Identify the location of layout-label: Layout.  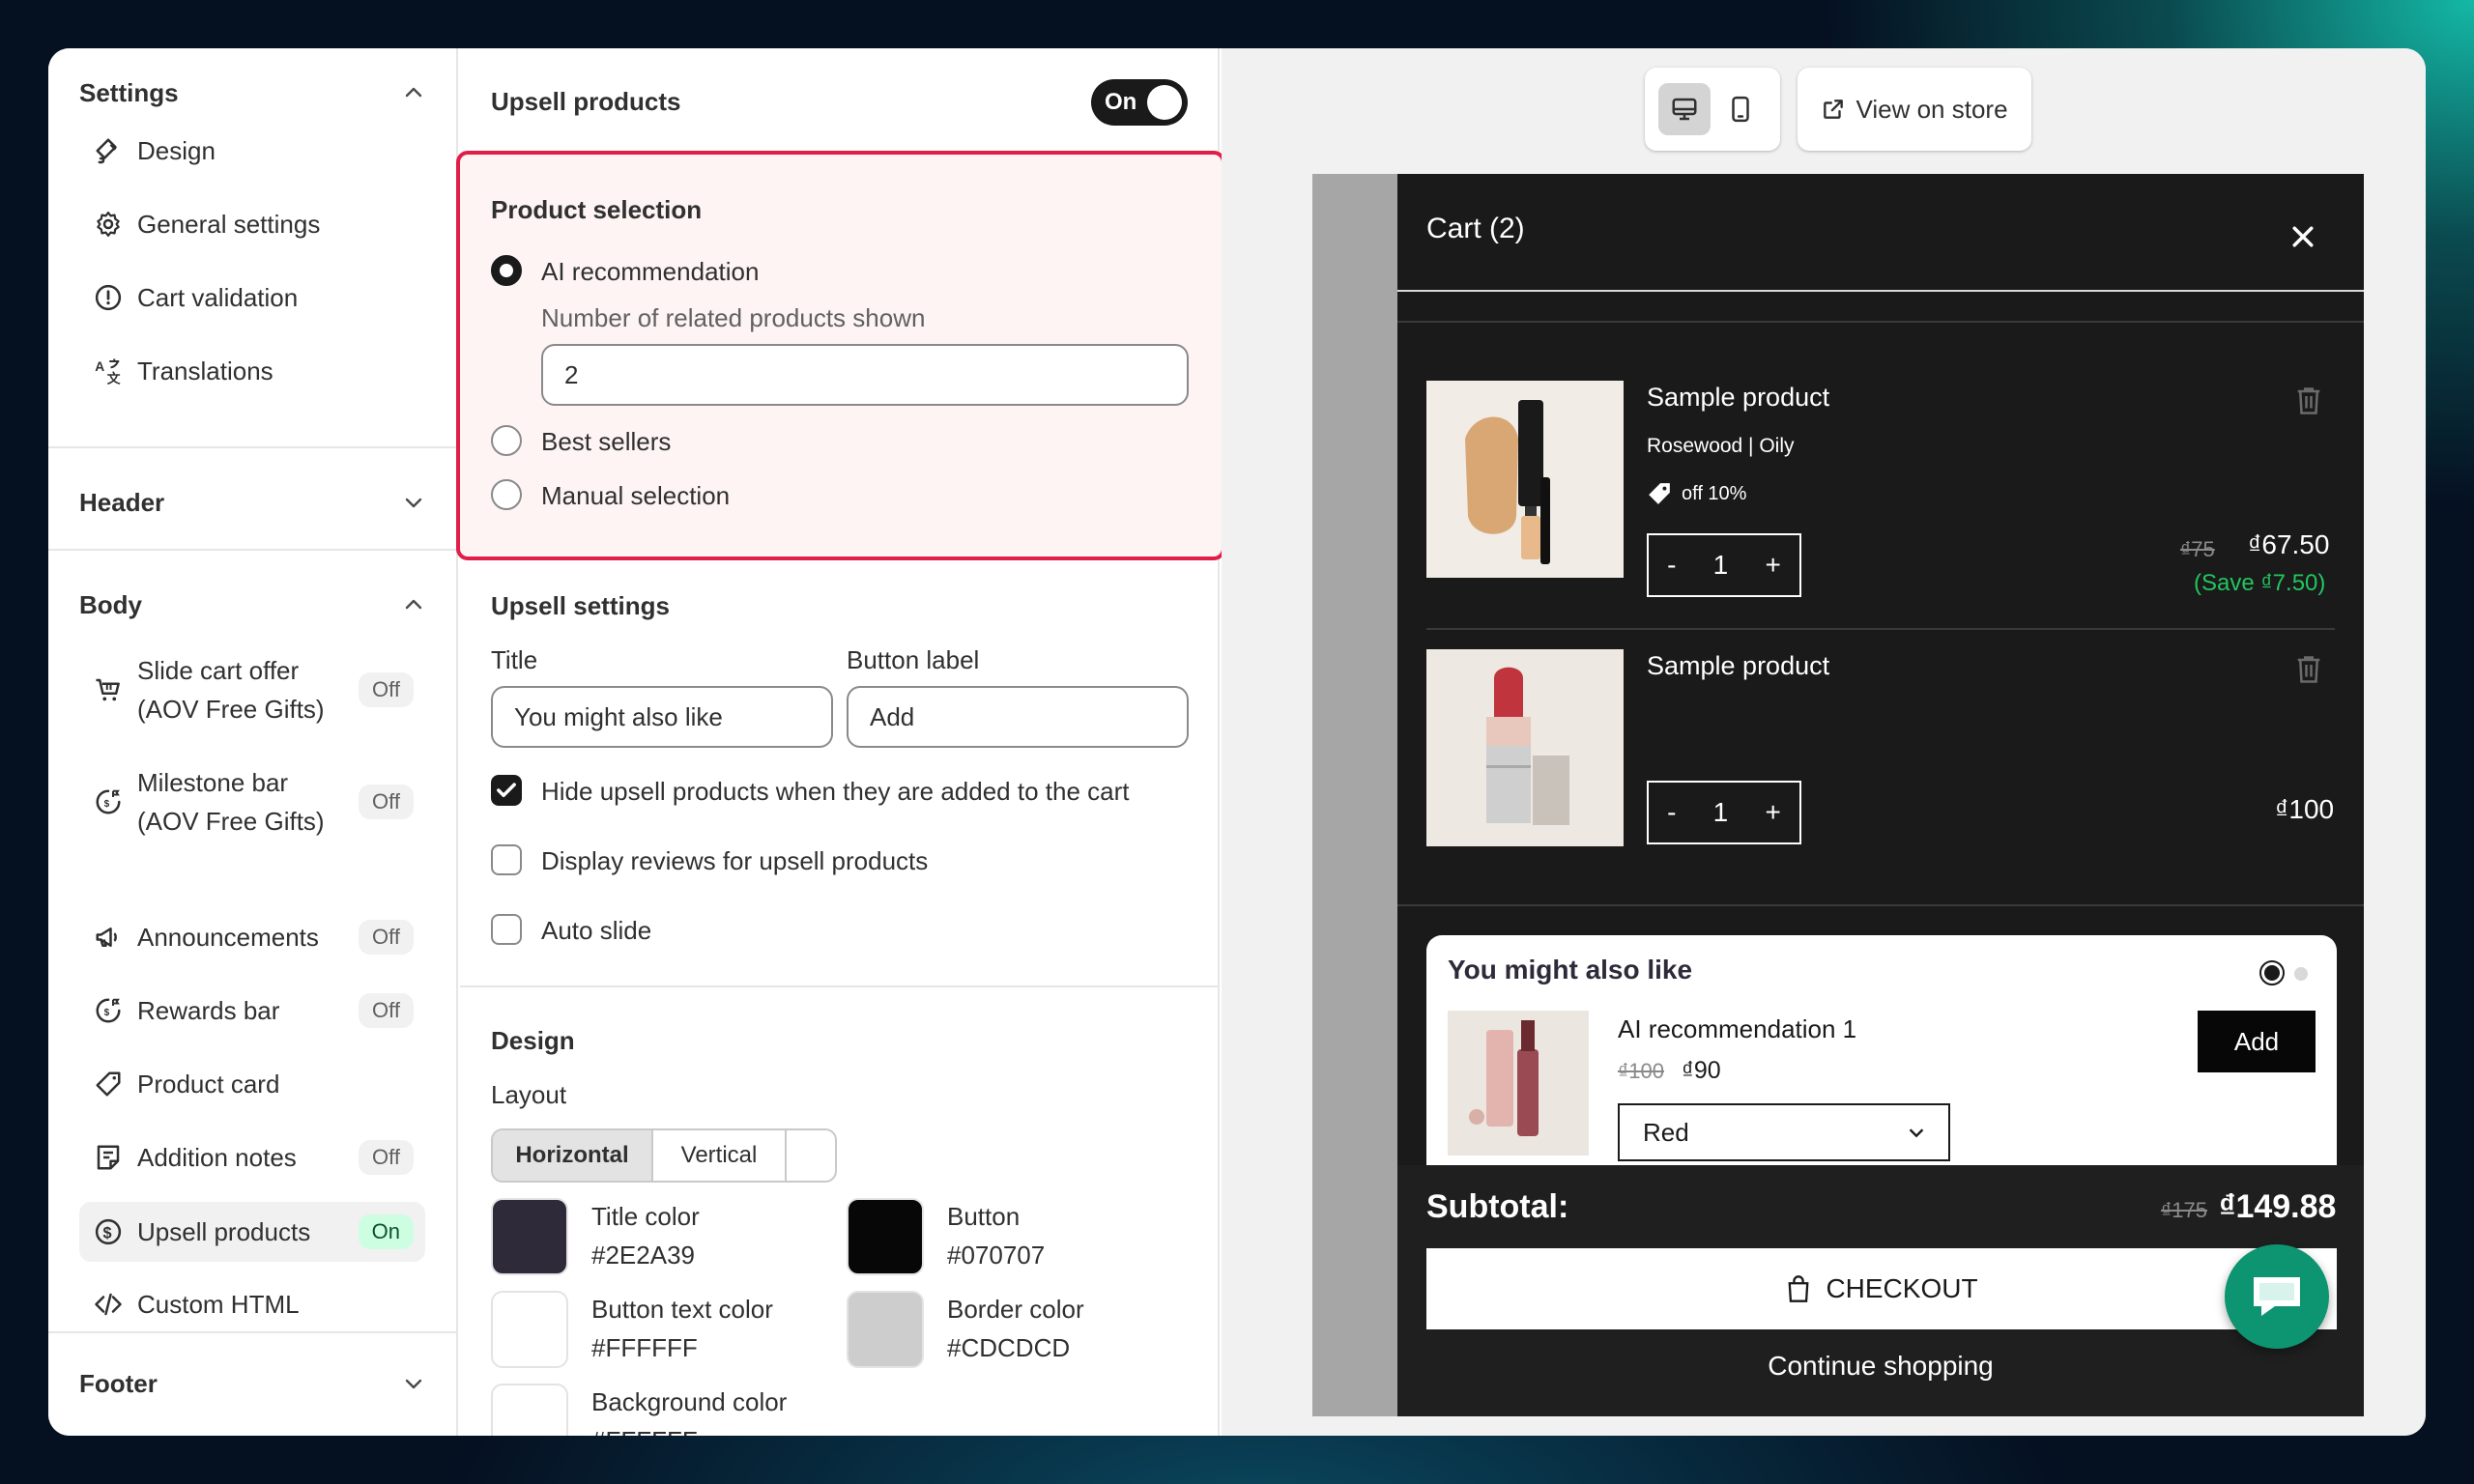
(529, 1095).